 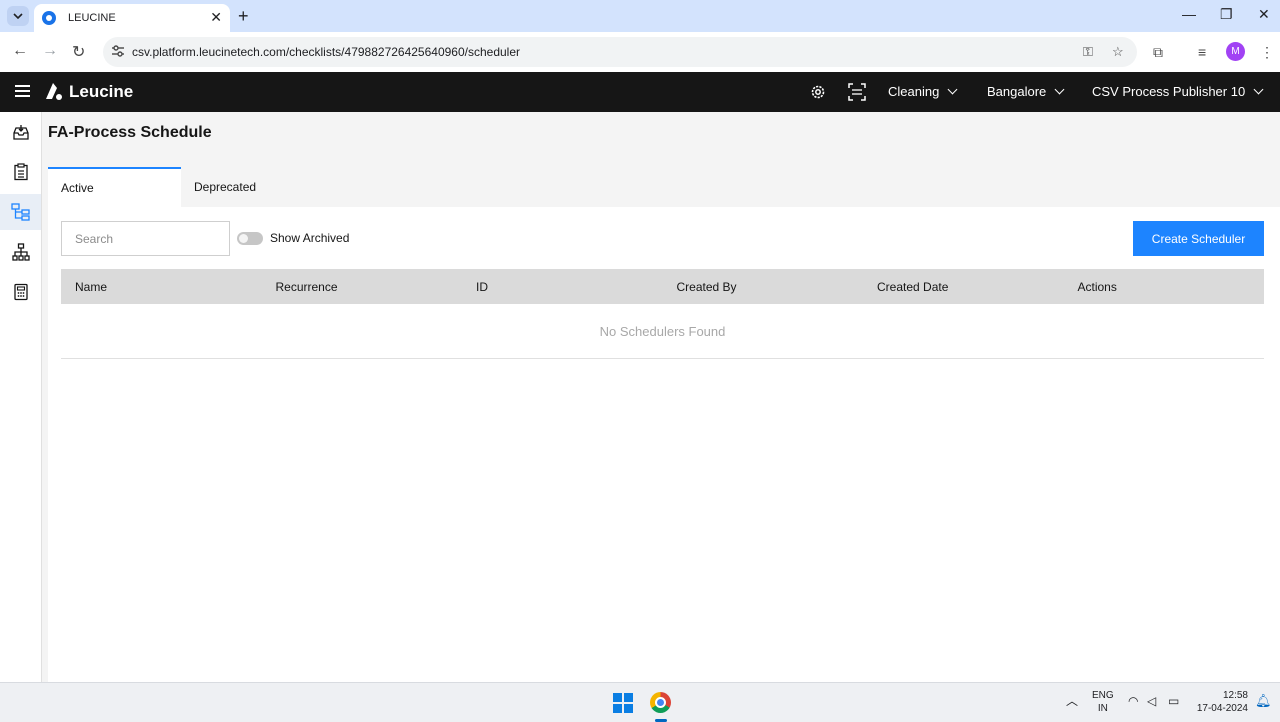 What do you see at coordinates (1017, 91) in the screenshot?
I see `facility-label: Bangalore` at bounding box center [1017, 91].